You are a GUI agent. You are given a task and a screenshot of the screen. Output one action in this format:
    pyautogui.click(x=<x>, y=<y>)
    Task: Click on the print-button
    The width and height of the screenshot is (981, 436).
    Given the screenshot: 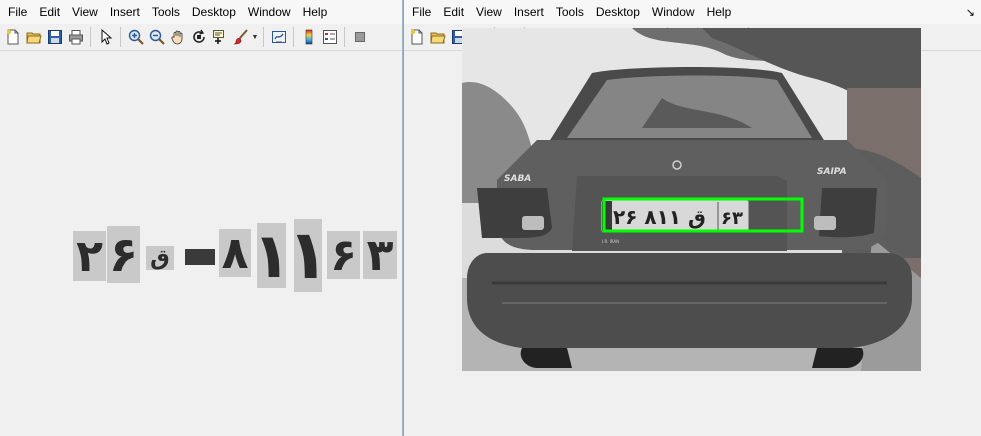 What is the action you would take?
    pyautogui.click(x=75, y=37)
    